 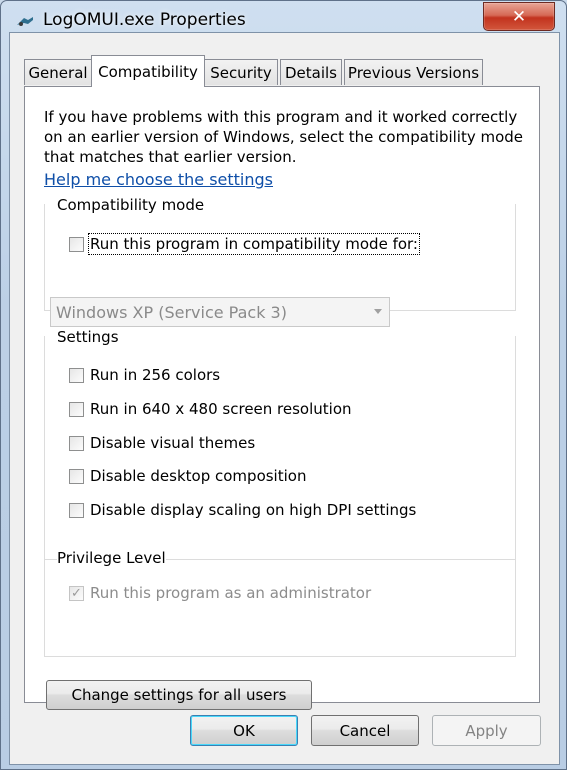 I want to click on close-button: ✕, so click(x=519, y=16).